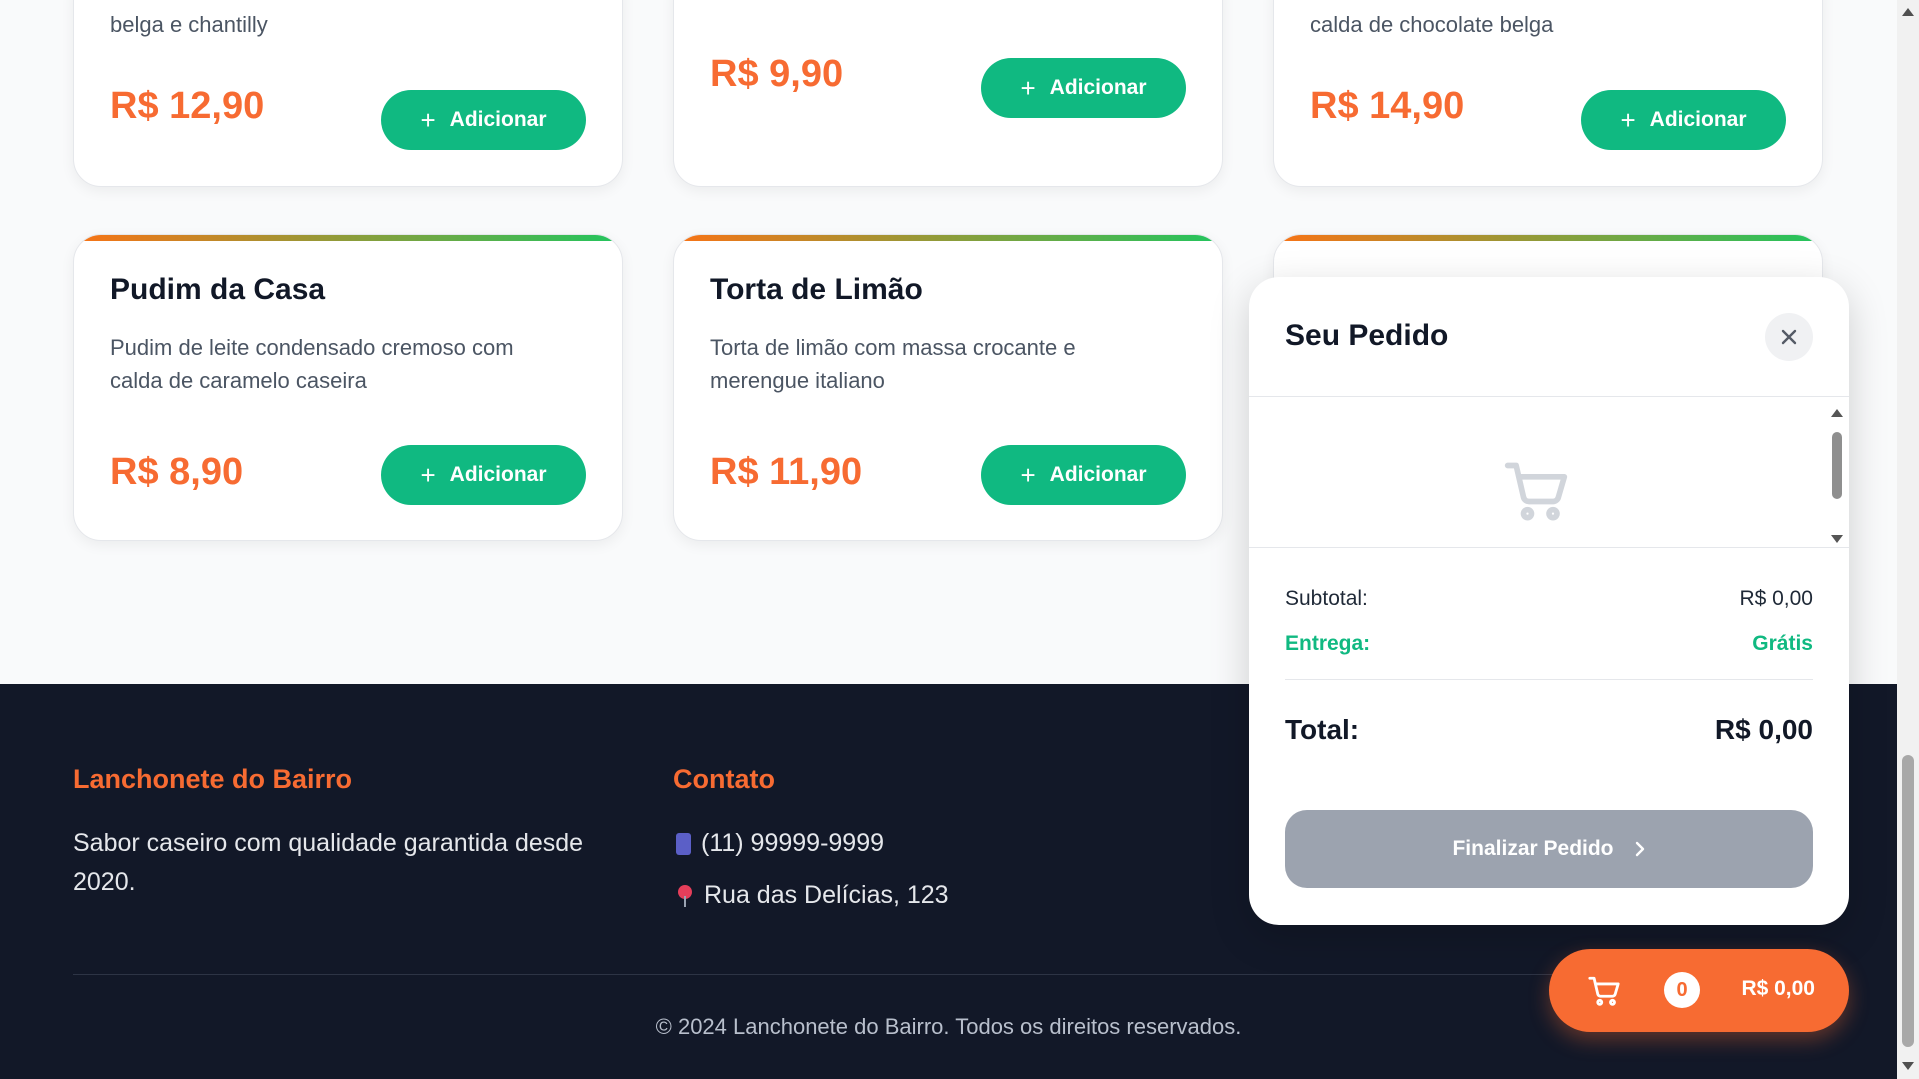 Image resolution: width=1919 pixels, height=1079 pixels. What do you see at coordinates (1763, 729) in the screenshot?
I see `total-value: R$ 0,00` at bounding box center [1763, 729].